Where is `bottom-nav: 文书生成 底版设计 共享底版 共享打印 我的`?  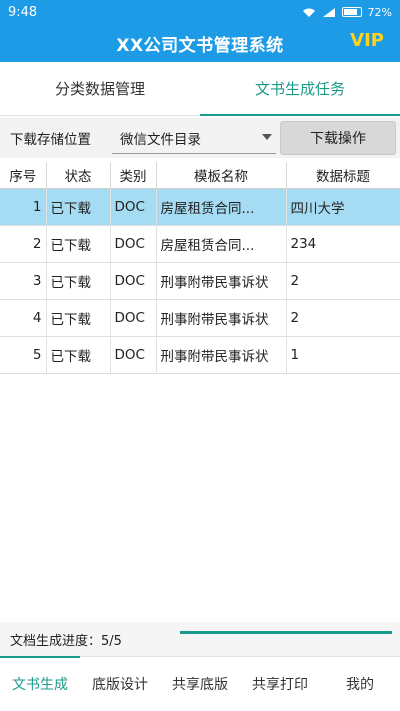
bottom-nav: 文书生成 底版设计 共享底版 共享打印 我的 is located at coordinates (200, 683).